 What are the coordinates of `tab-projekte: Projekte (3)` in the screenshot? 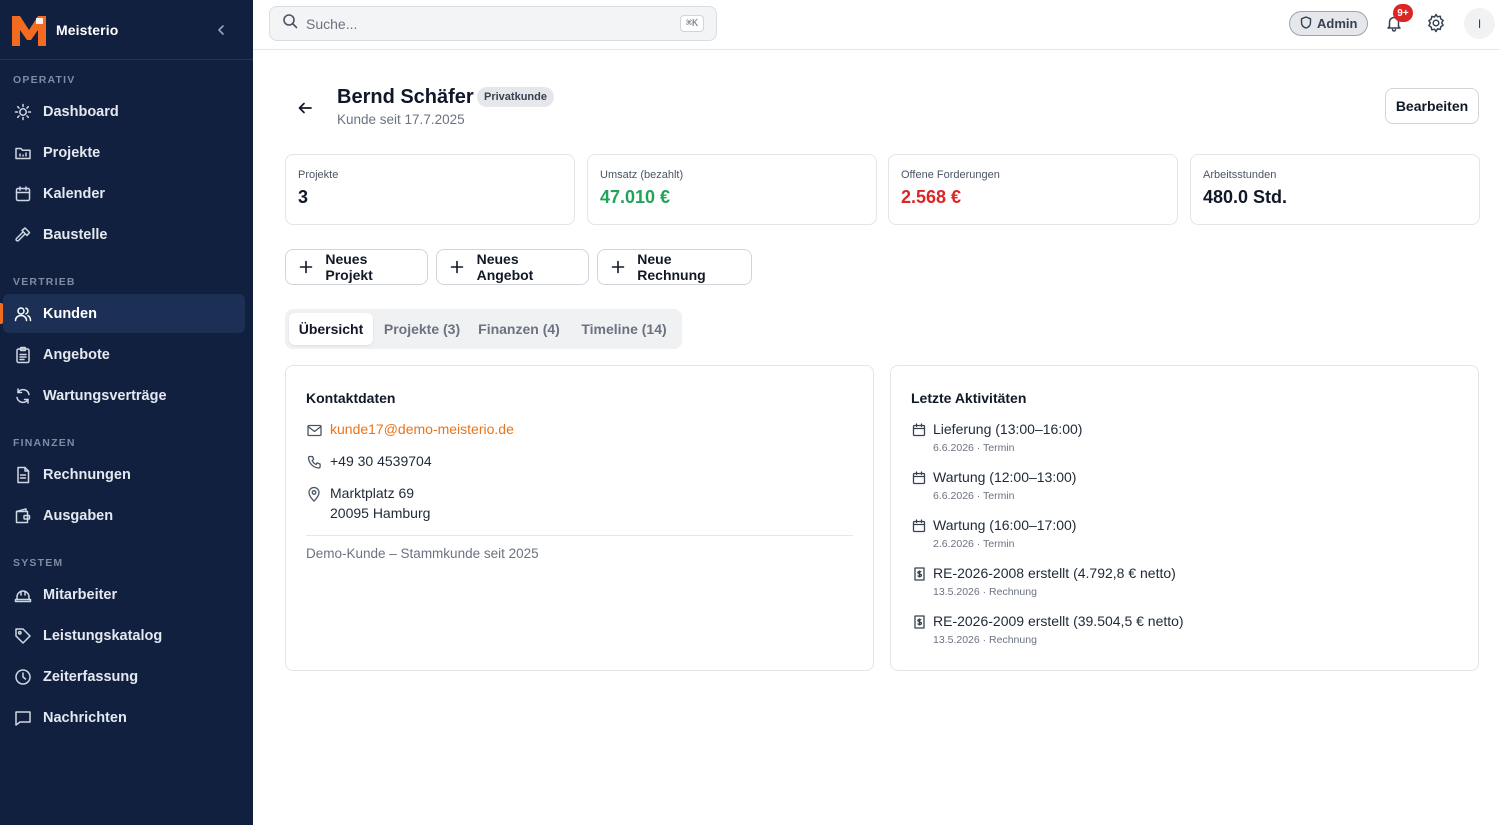 It's located at (422, 329).